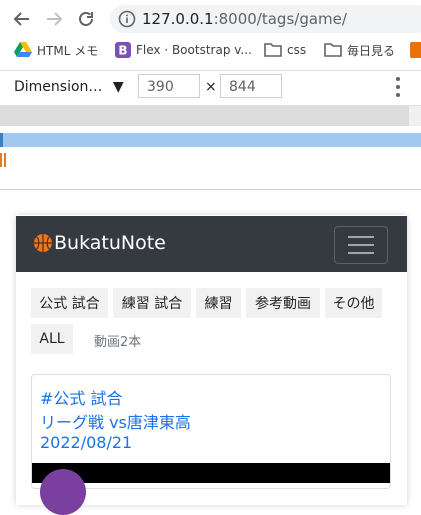 Image resolution: width=421 pixels, height=515 pixels. What do you see at coordinates (23, 50) in the screenshot?
I see `drive-icon` at bounding box center [23, 50].